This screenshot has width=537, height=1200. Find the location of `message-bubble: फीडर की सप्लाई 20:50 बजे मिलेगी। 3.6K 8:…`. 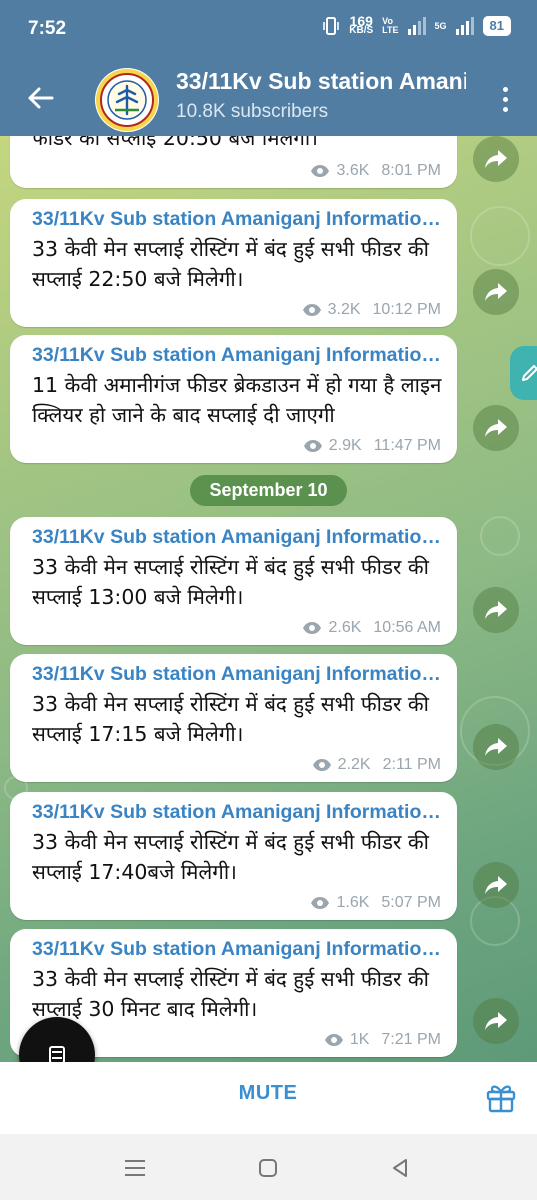

message-bubble: फीडर की सप्लाई 20:50 बजे मिलेगी। 3.6K 8:… is located at coordinates (233, 162).